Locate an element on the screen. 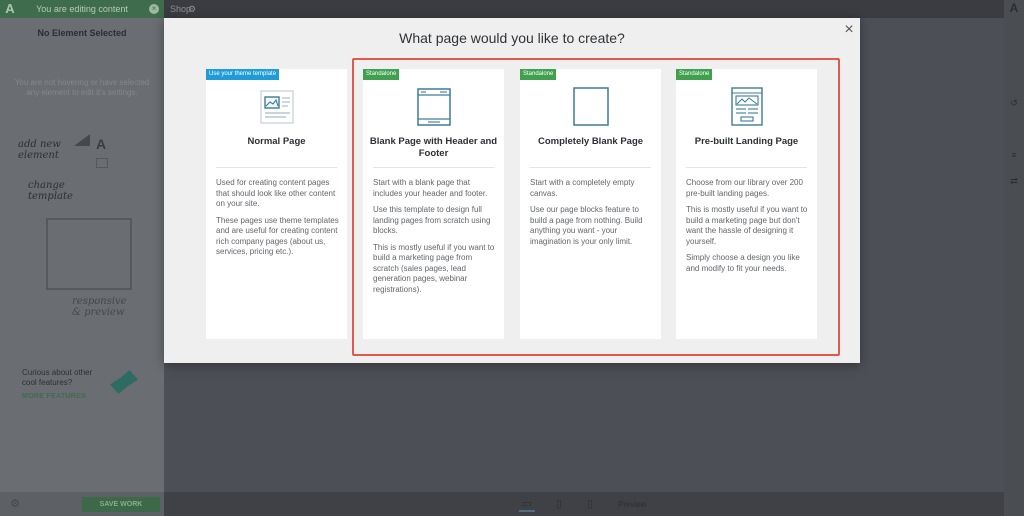 This screenshot has width=1024, height=516. close-icon: × is located at coordinates (849, 30).